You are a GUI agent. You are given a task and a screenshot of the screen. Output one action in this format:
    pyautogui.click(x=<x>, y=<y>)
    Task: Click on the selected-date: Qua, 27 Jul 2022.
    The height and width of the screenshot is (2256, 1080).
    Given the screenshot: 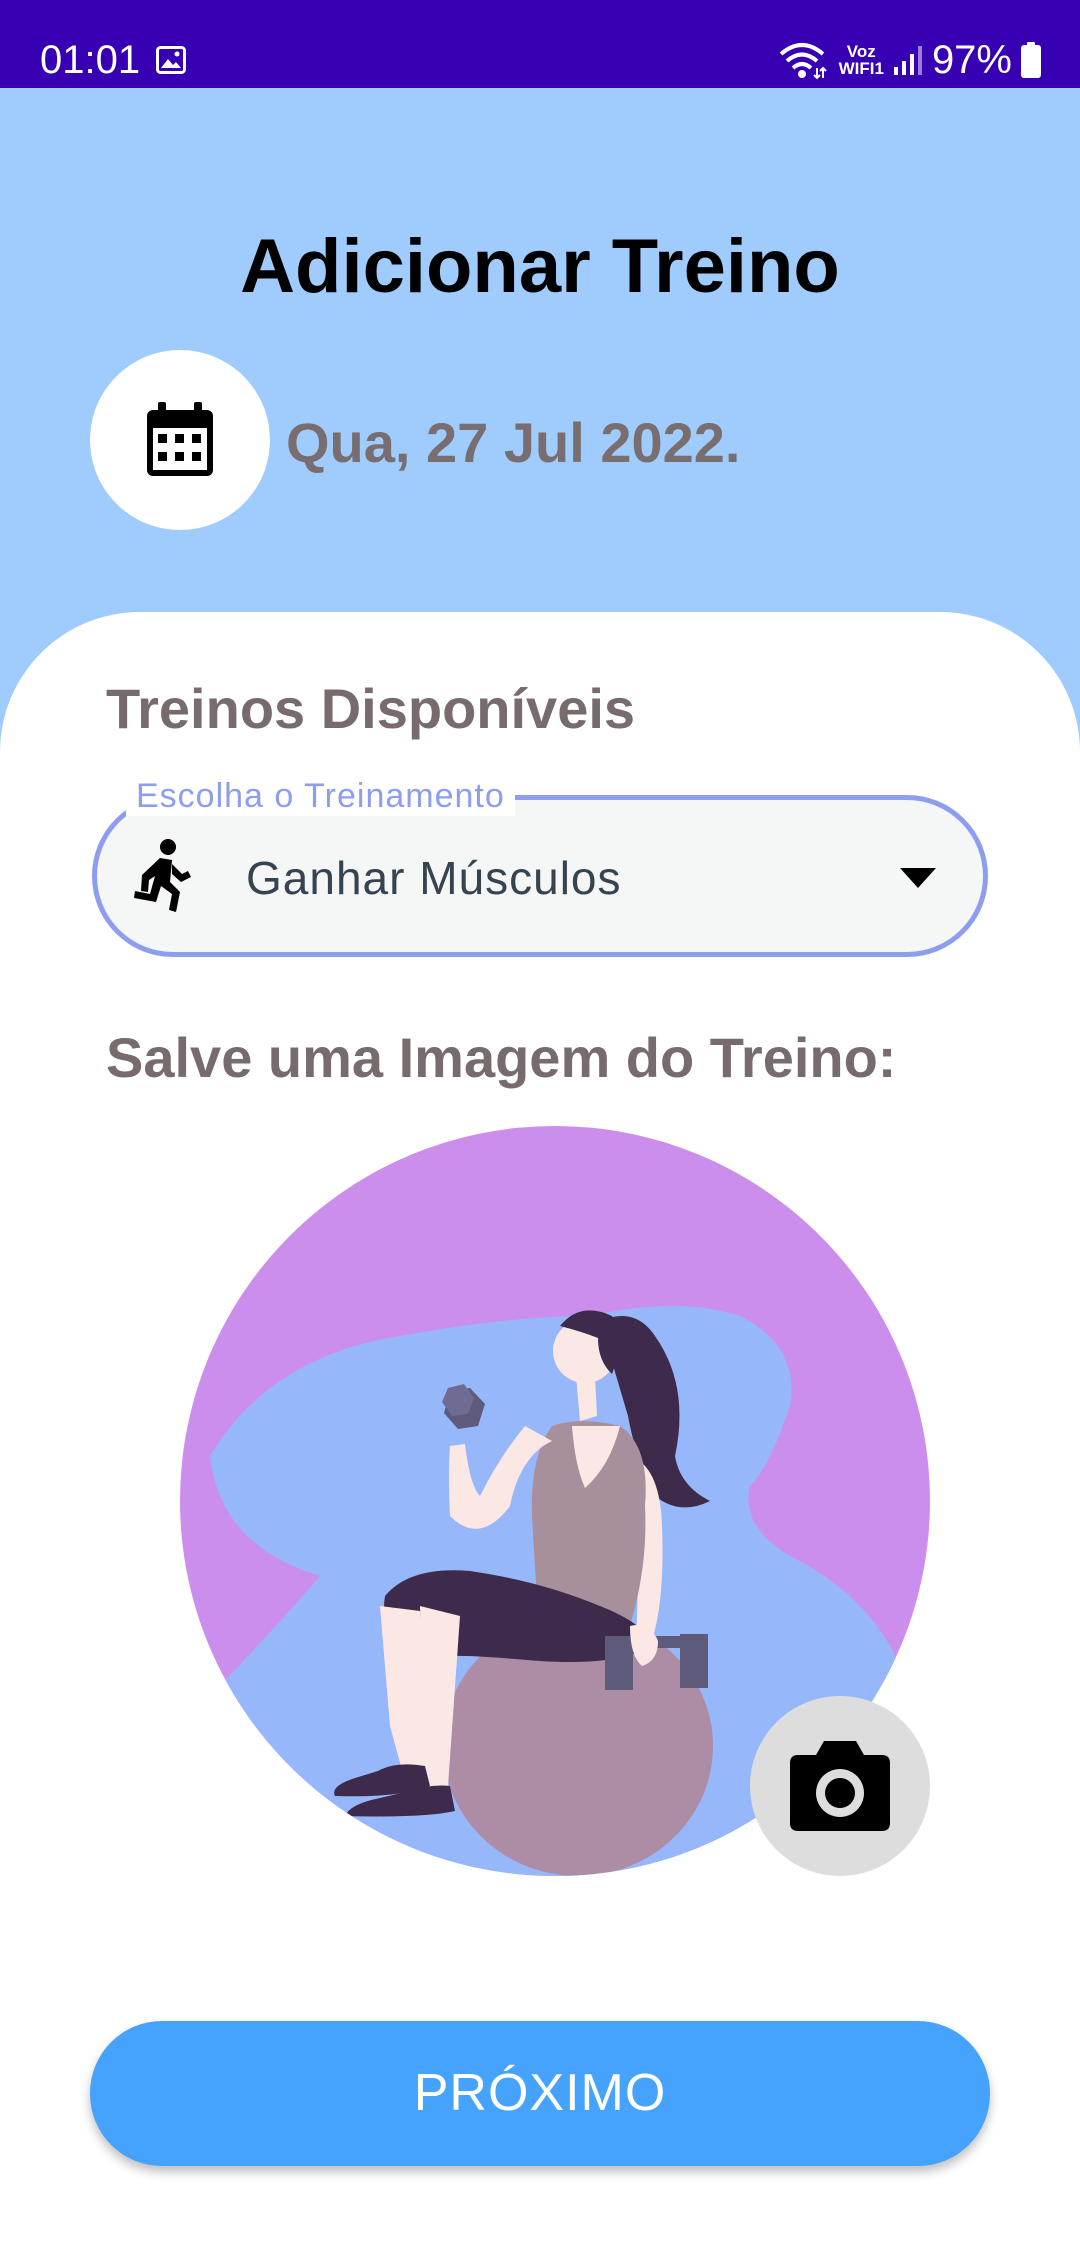 What is the action you would take?
    pyautogui.click(x=513, y=443)
    